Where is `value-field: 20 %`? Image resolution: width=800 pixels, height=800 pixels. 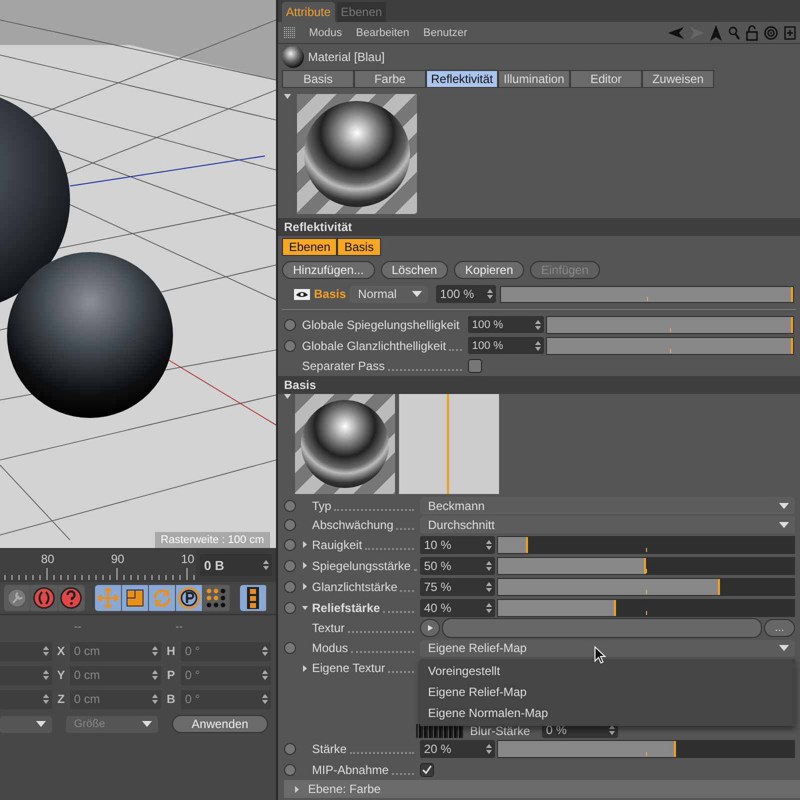
value-field: 20 % is located at coordinates (457, 749).